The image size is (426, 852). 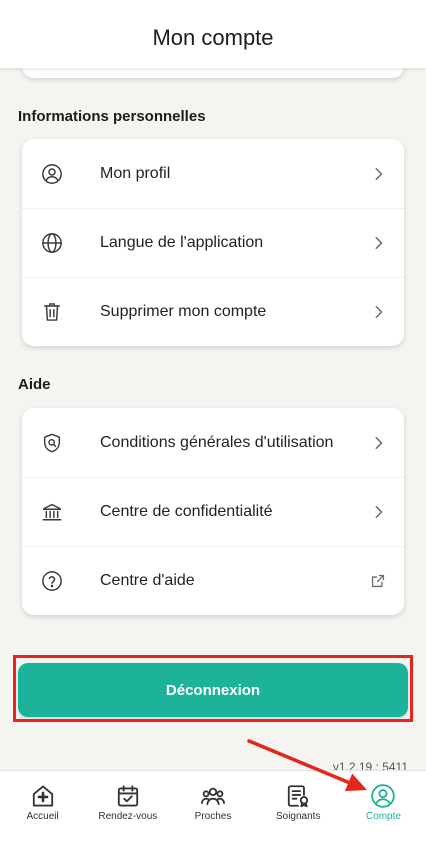 I want to click on menu-item-terms: Conditions générales d'utilisation, so click(x=213, y=442).